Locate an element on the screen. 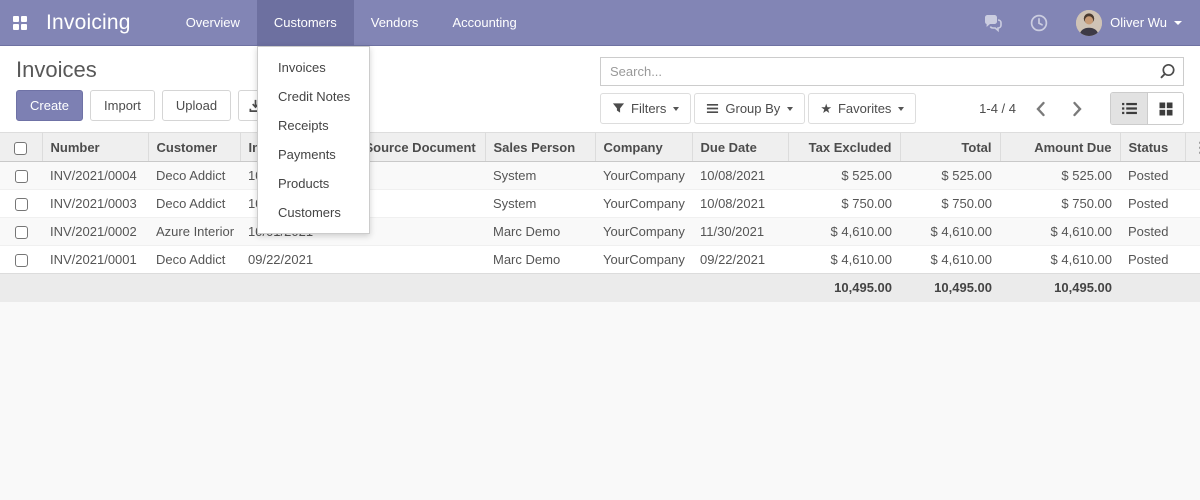 The width and height of the screenshot is (1200, 500). column-options-icon: ⋮ is located at coordinates (1197, 147).